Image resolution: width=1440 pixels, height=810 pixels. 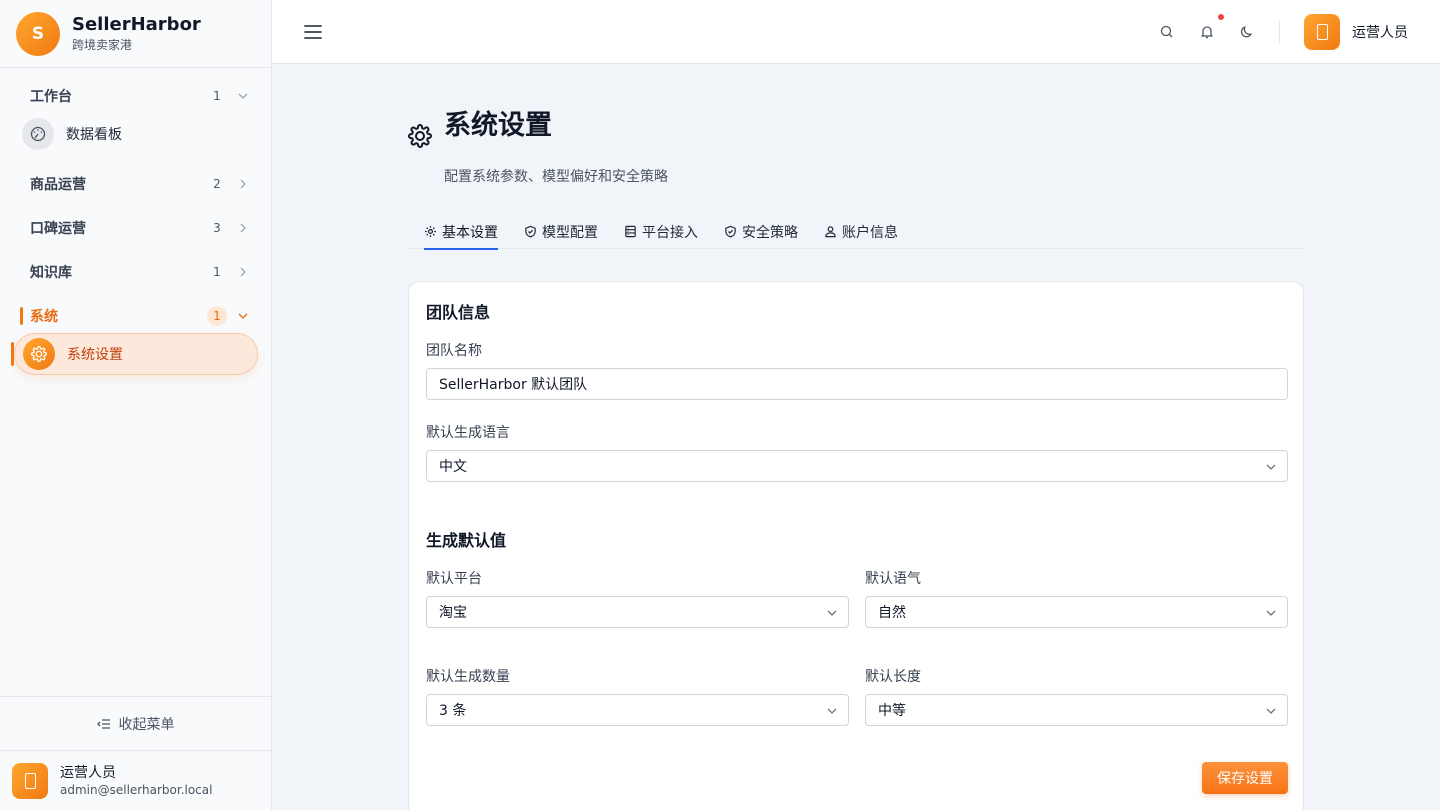 What do you see at coordinates (530, 231) in the screenshot?
I see `shield-icon` at bounding box center [530, 231].